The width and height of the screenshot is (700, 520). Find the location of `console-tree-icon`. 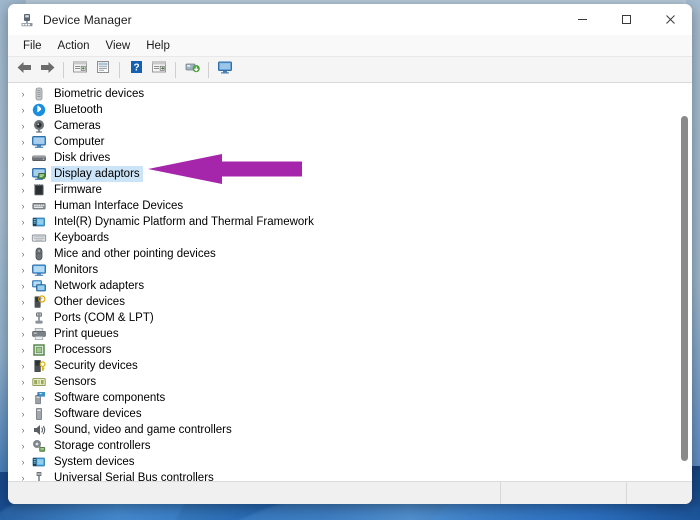

console-tree-icon is located at coordinates (80, 69).